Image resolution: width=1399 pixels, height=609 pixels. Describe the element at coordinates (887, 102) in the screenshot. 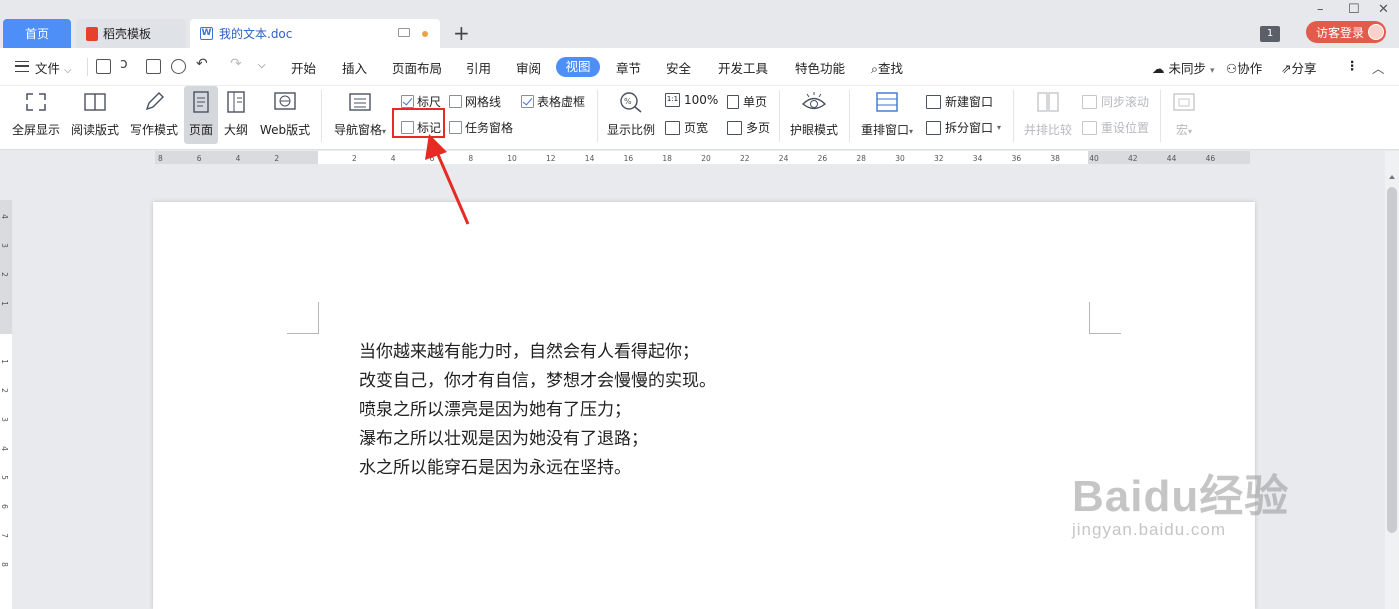

I see `rearrange-icon` at that location.